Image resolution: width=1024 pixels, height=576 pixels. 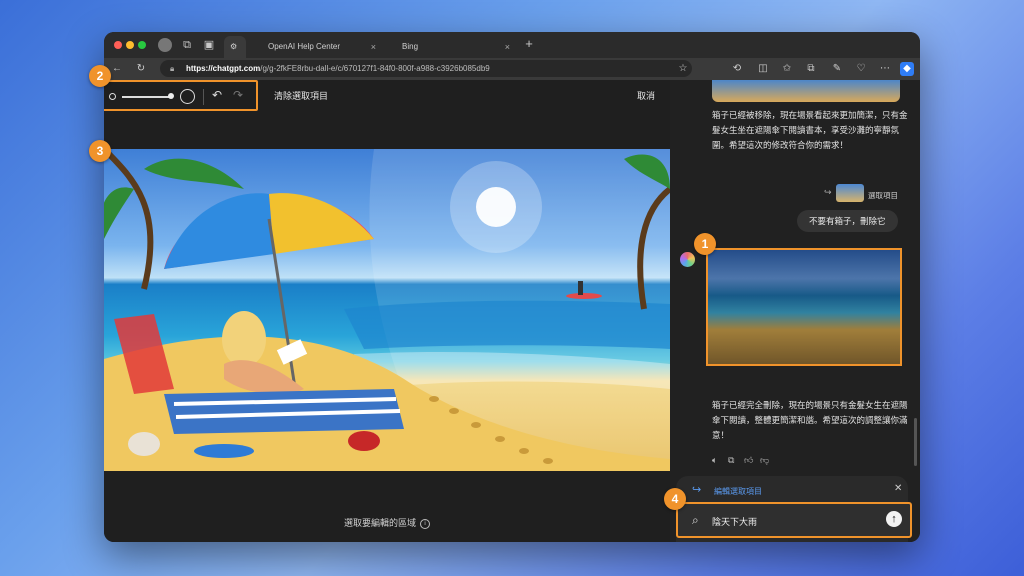 What do you see at coordinates (238, 95) in the screenshot?
I see `redo-icon: ↷` at bounding box center [238, 95].